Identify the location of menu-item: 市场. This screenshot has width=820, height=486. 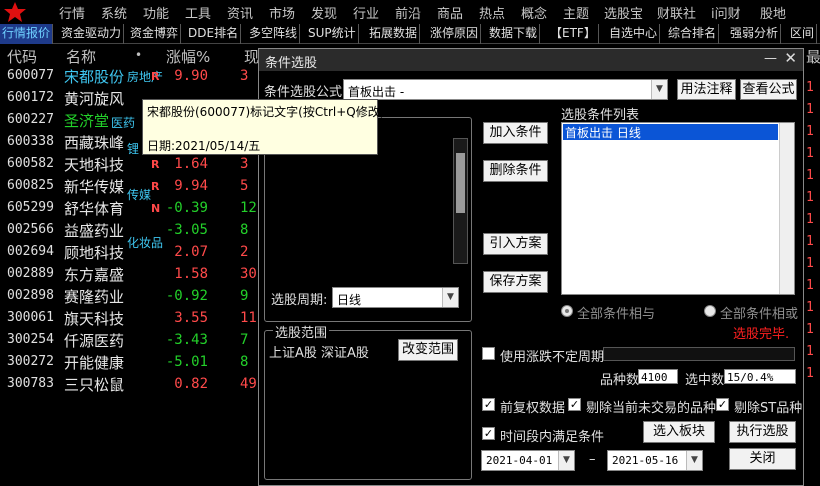
(282, 12).